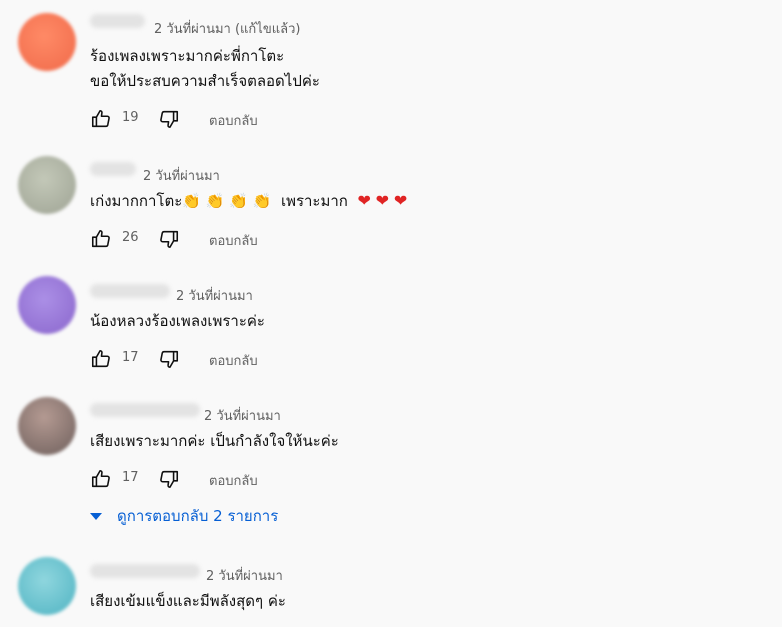 Image resolution: width=782 pixels, height=627 pixels. I want to click on comment-text-part: เพราะมาก, so click(314, 201).